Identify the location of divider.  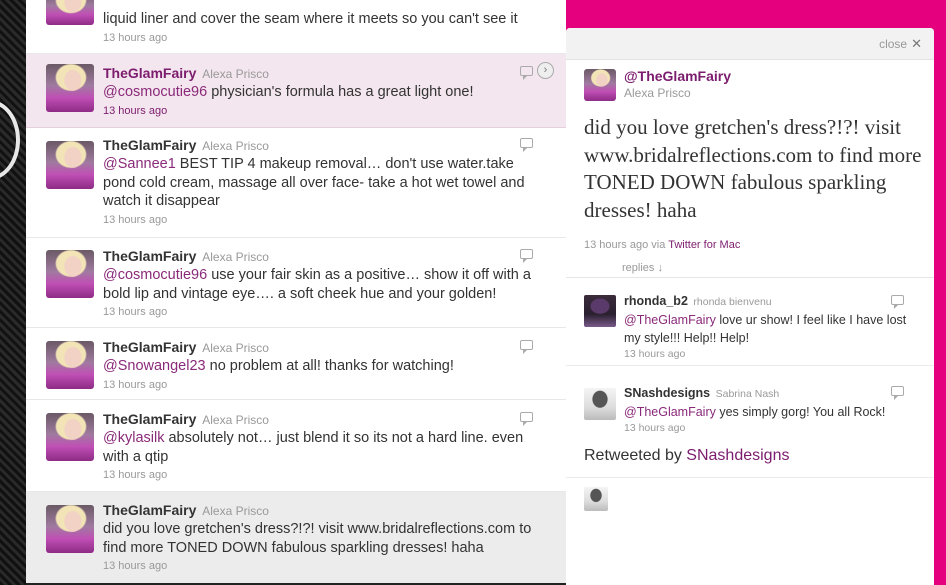
(750, 477).